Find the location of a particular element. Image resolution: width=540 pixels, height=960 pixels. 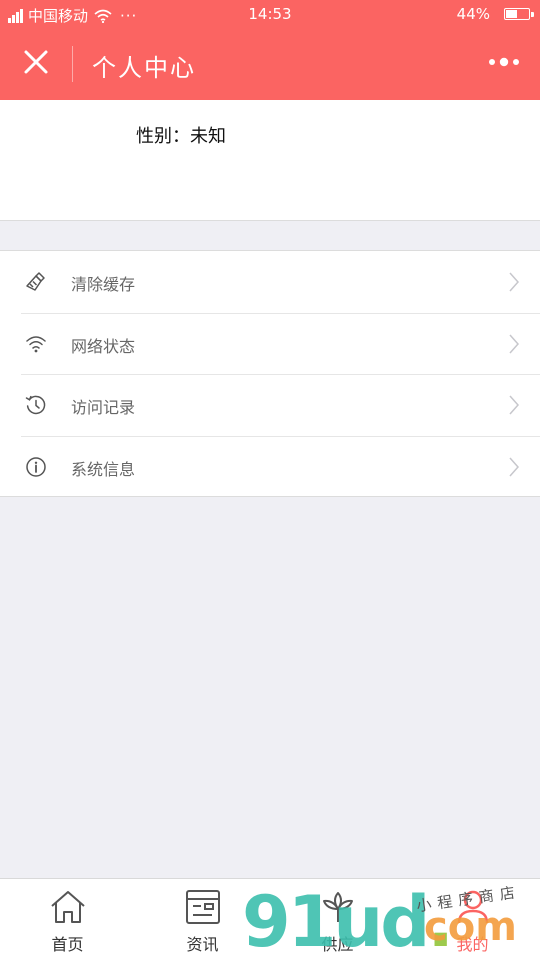

page-title: 个人中心 is located at coordinates (144, 68).